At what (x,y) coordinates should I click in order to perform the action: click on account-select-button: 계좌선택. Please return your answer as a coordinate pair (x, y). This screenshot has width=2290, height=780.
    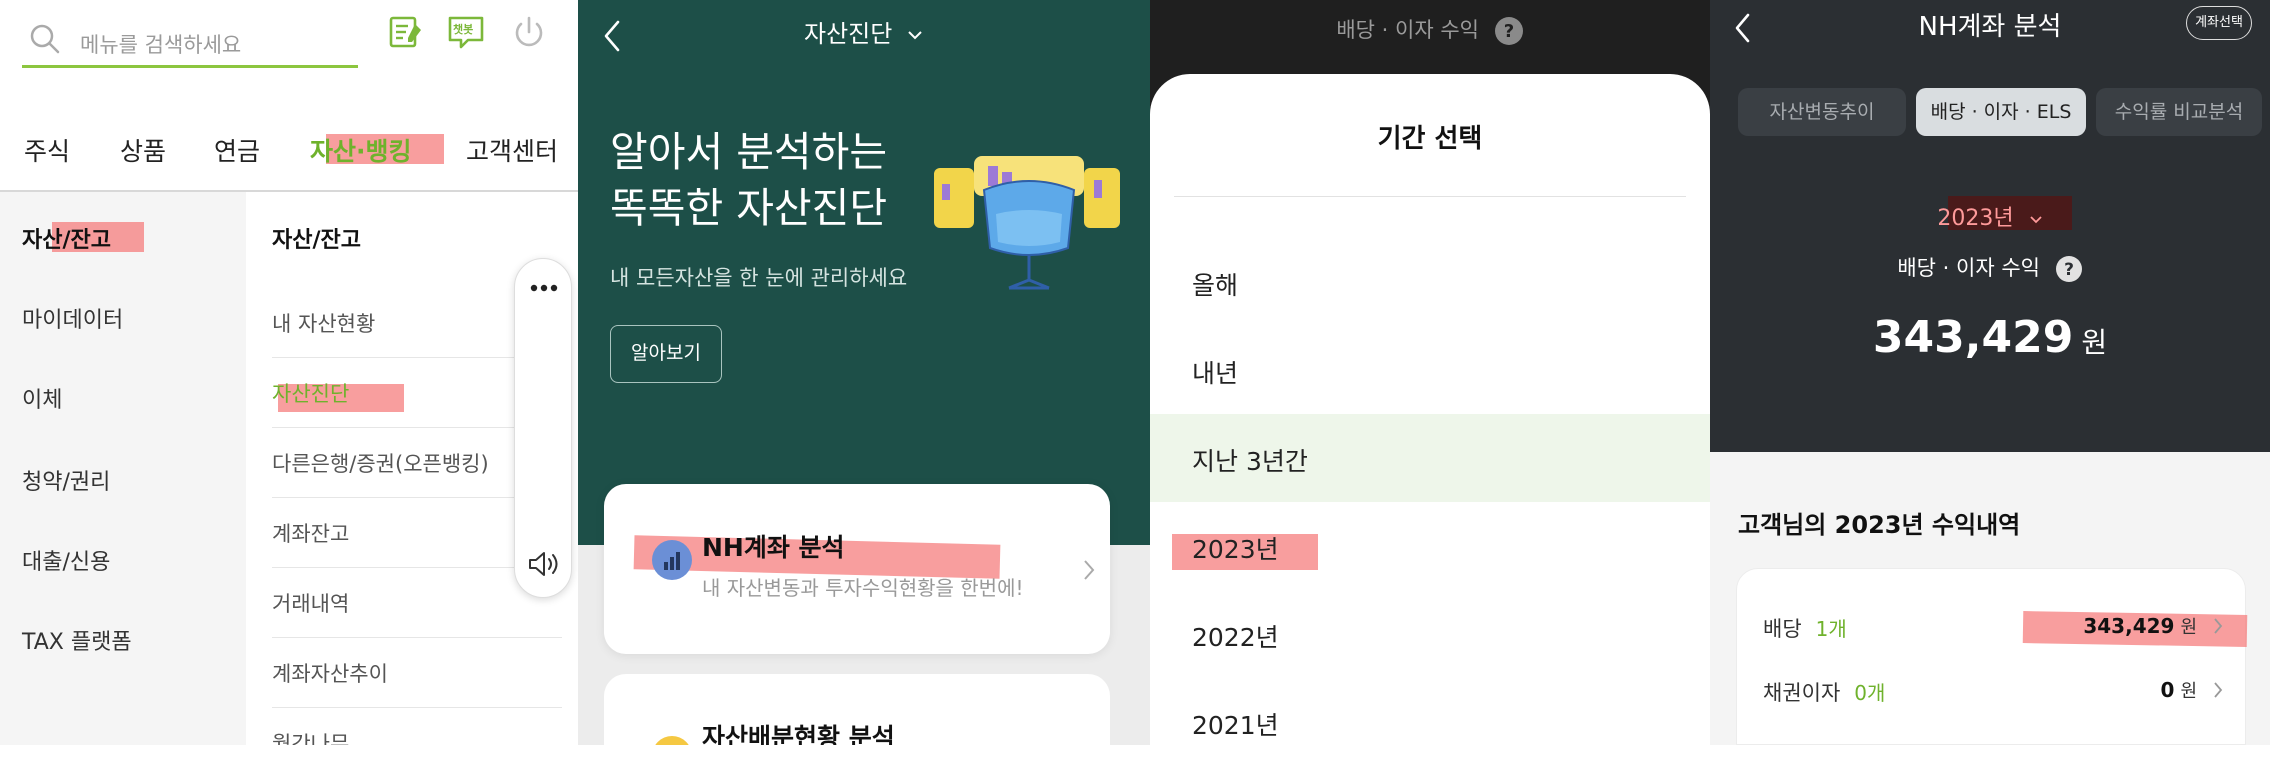
    Looking at the image, I should click on (2219, 23).